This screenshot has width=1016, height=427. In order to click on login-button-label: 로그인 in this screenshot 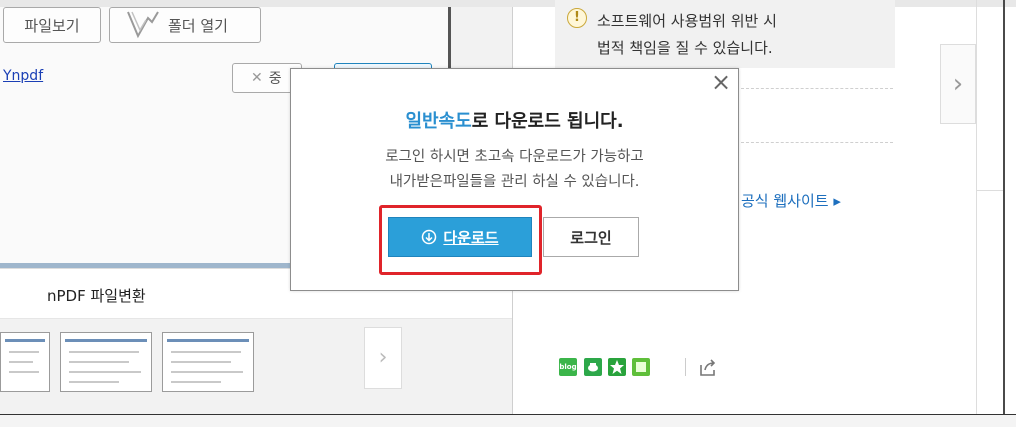, I will do `click(591, 237)`.